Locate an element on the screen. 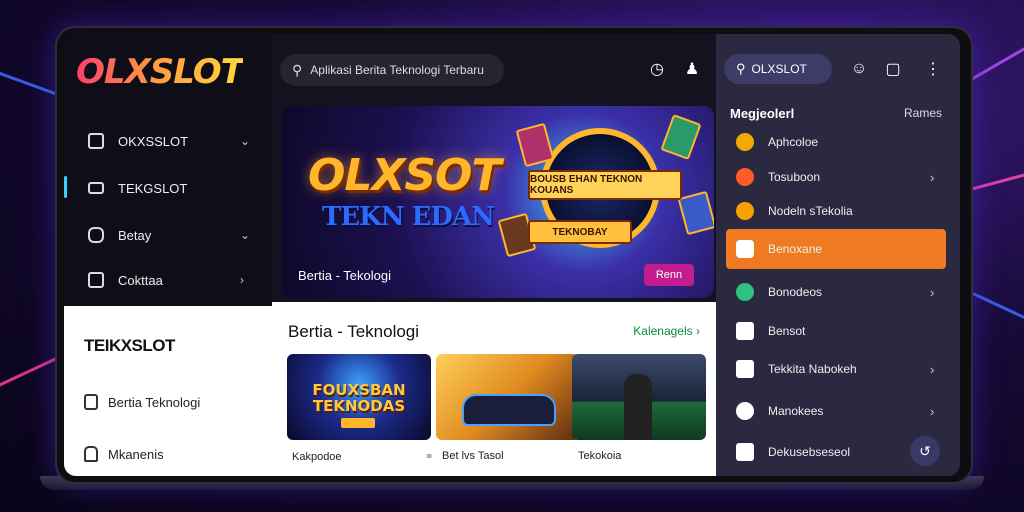 This screenshot has height=512, width=1024. list-item-label: Manokees is located at coordinates (796, 411).